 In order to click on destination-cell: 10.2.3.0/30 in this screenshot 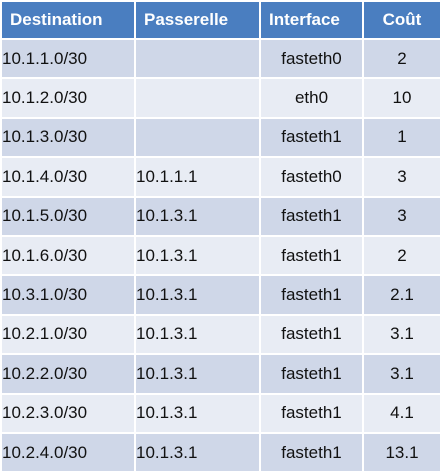, I will do `click(68, 413)`.